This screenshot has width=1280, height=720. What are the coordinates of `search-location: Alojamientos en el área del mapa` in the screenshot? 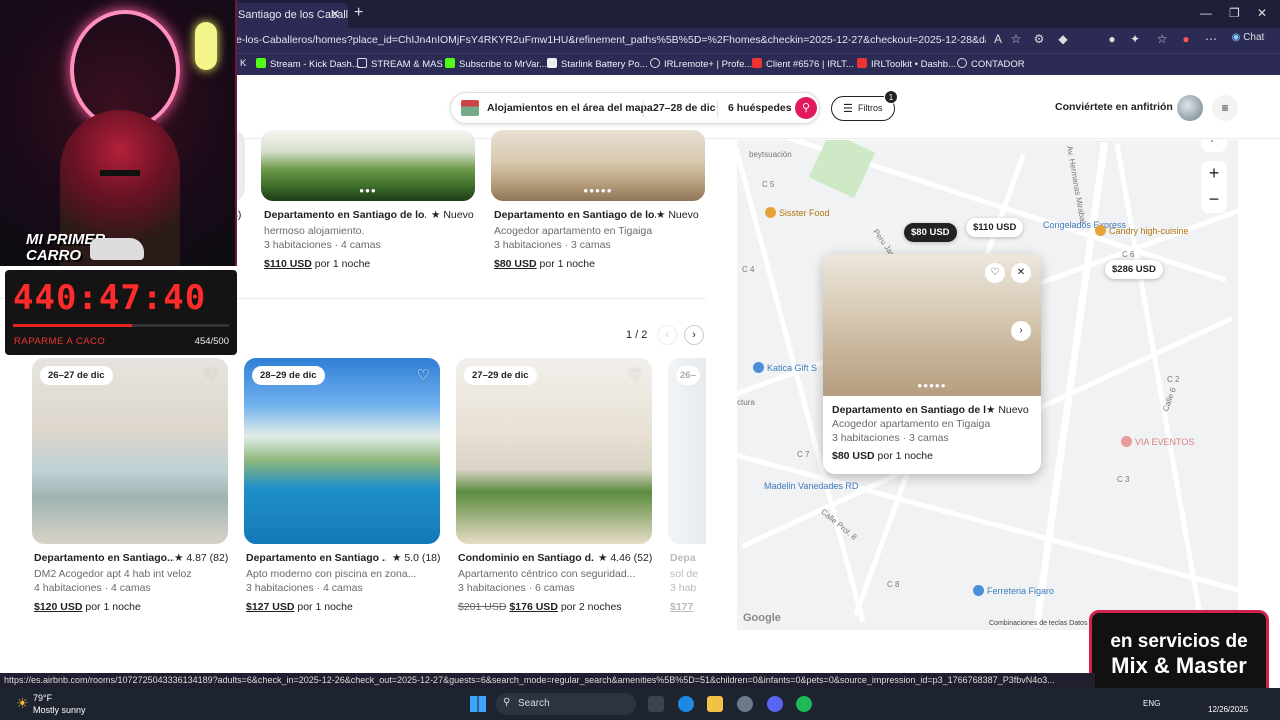 It's located at (570, 108).